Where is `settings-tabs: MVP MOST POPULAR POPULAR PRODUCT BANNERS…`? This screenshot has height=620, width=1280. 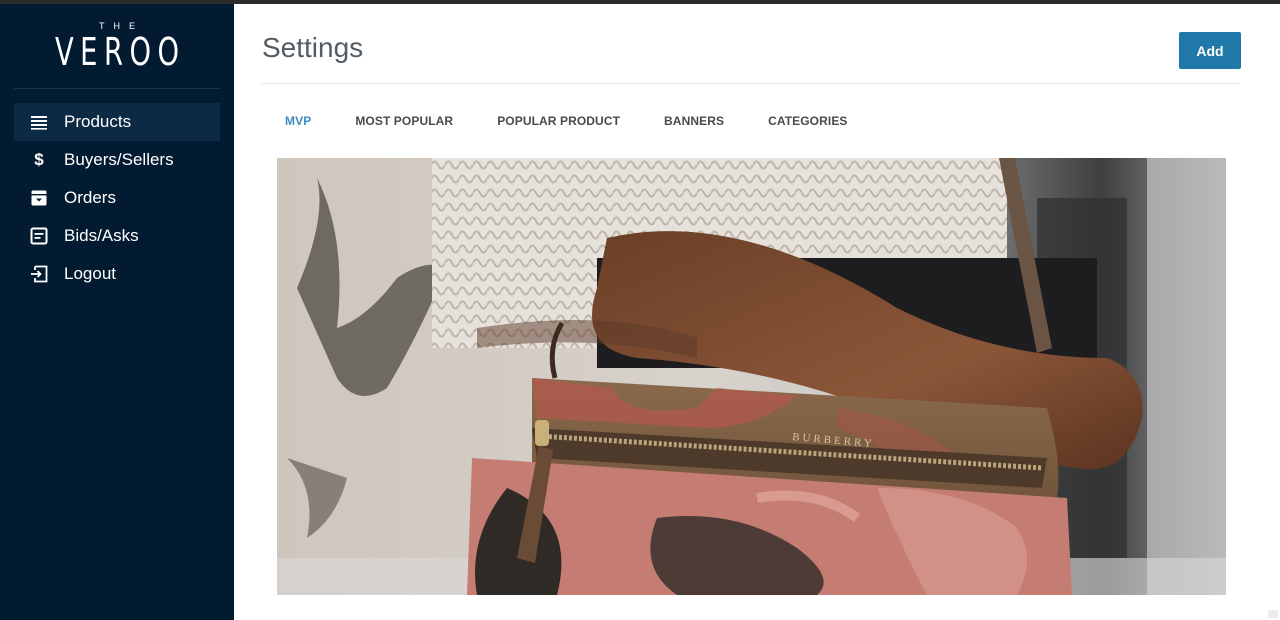 settings-tabs: MVP MOST POPULAR POPULAR PRODUCT BANNERS… is located at coordinates (566, 121).